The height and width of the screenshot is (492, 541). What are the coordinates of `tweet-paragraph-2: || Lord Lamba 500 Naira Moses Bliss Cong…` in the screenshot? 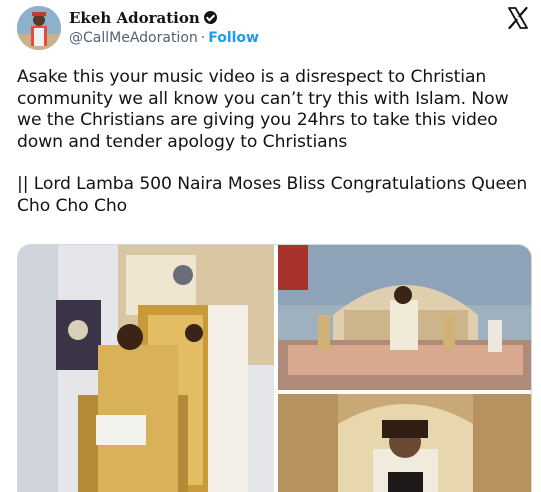 It's located at (272, 195).